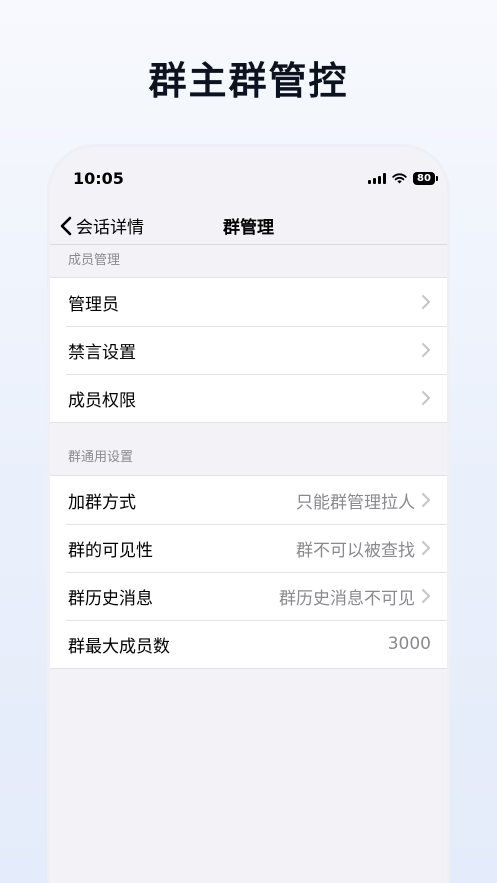 The height and width of the screenshot is (883, 497). What do you see at coordinates (425, 178) in the screenshot?
I see `battery-icon: 80` at bounding box center [425, 178].